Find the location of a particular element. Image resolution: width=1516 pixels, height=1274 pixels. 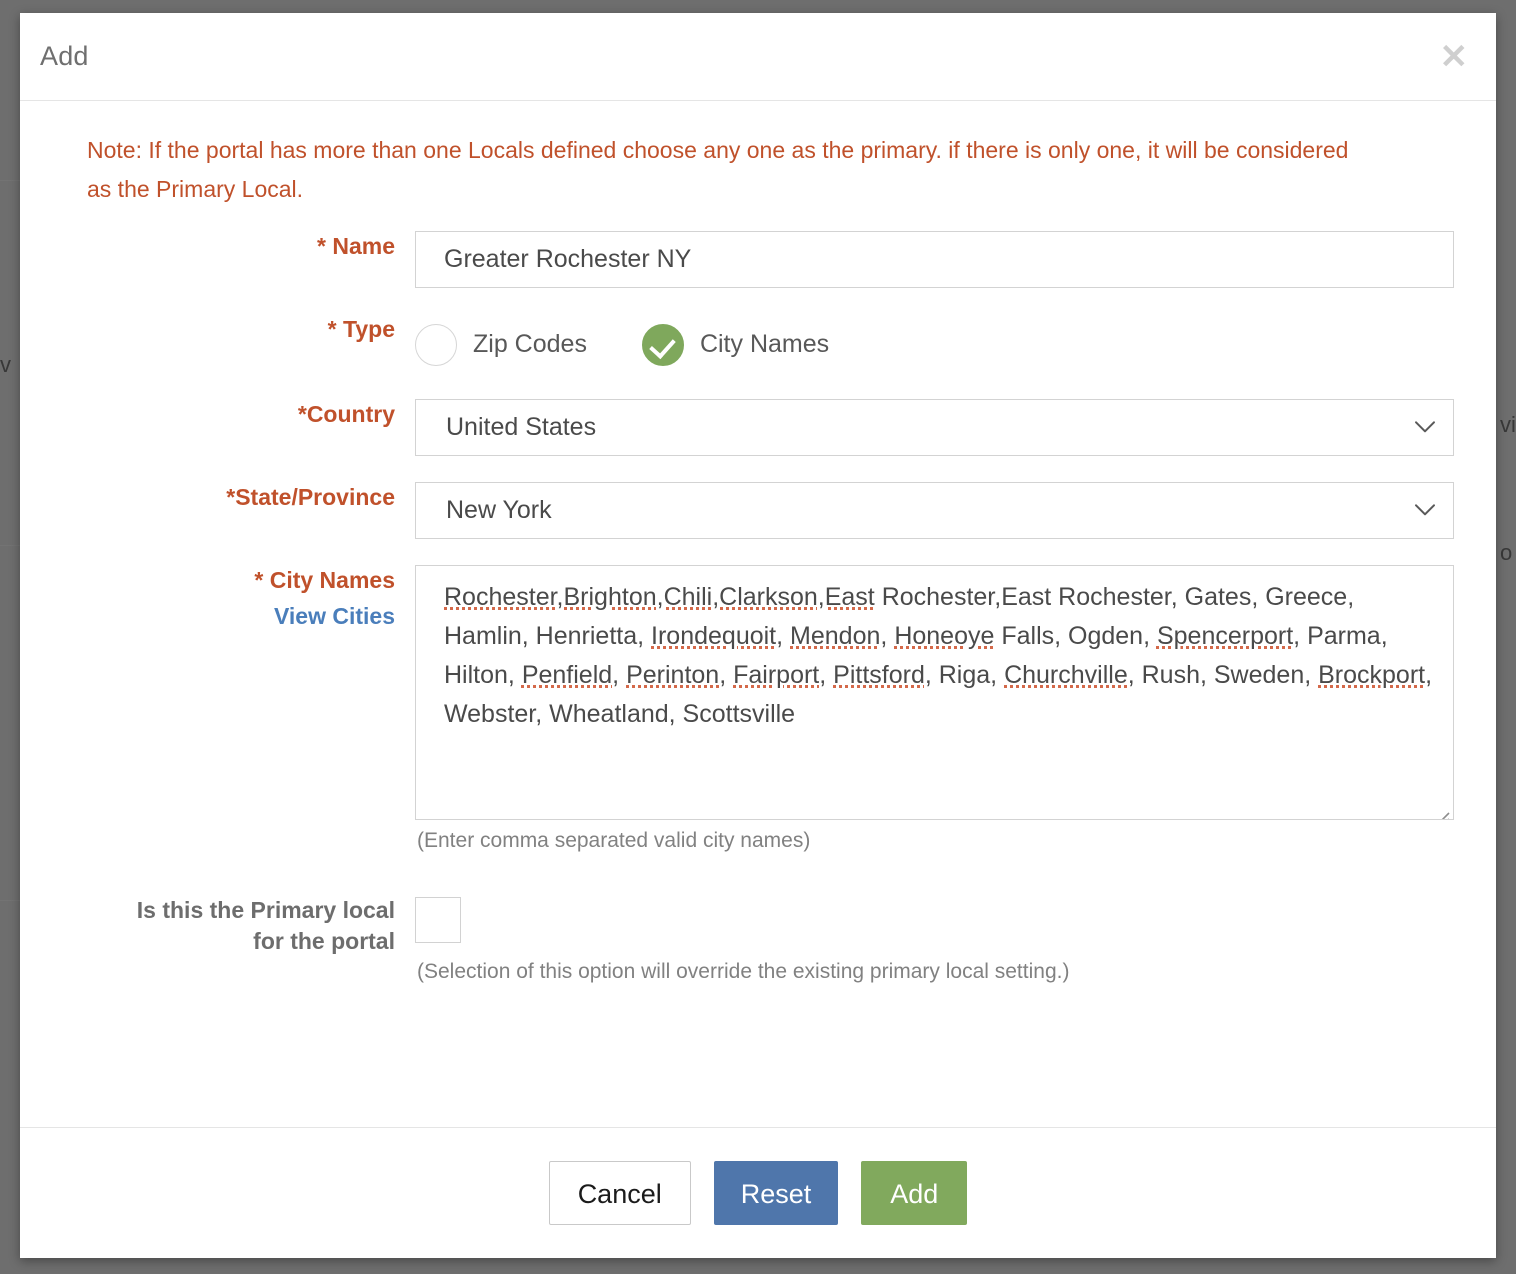

radio-city-names-label: City Names is located at coordinates (764, 344).